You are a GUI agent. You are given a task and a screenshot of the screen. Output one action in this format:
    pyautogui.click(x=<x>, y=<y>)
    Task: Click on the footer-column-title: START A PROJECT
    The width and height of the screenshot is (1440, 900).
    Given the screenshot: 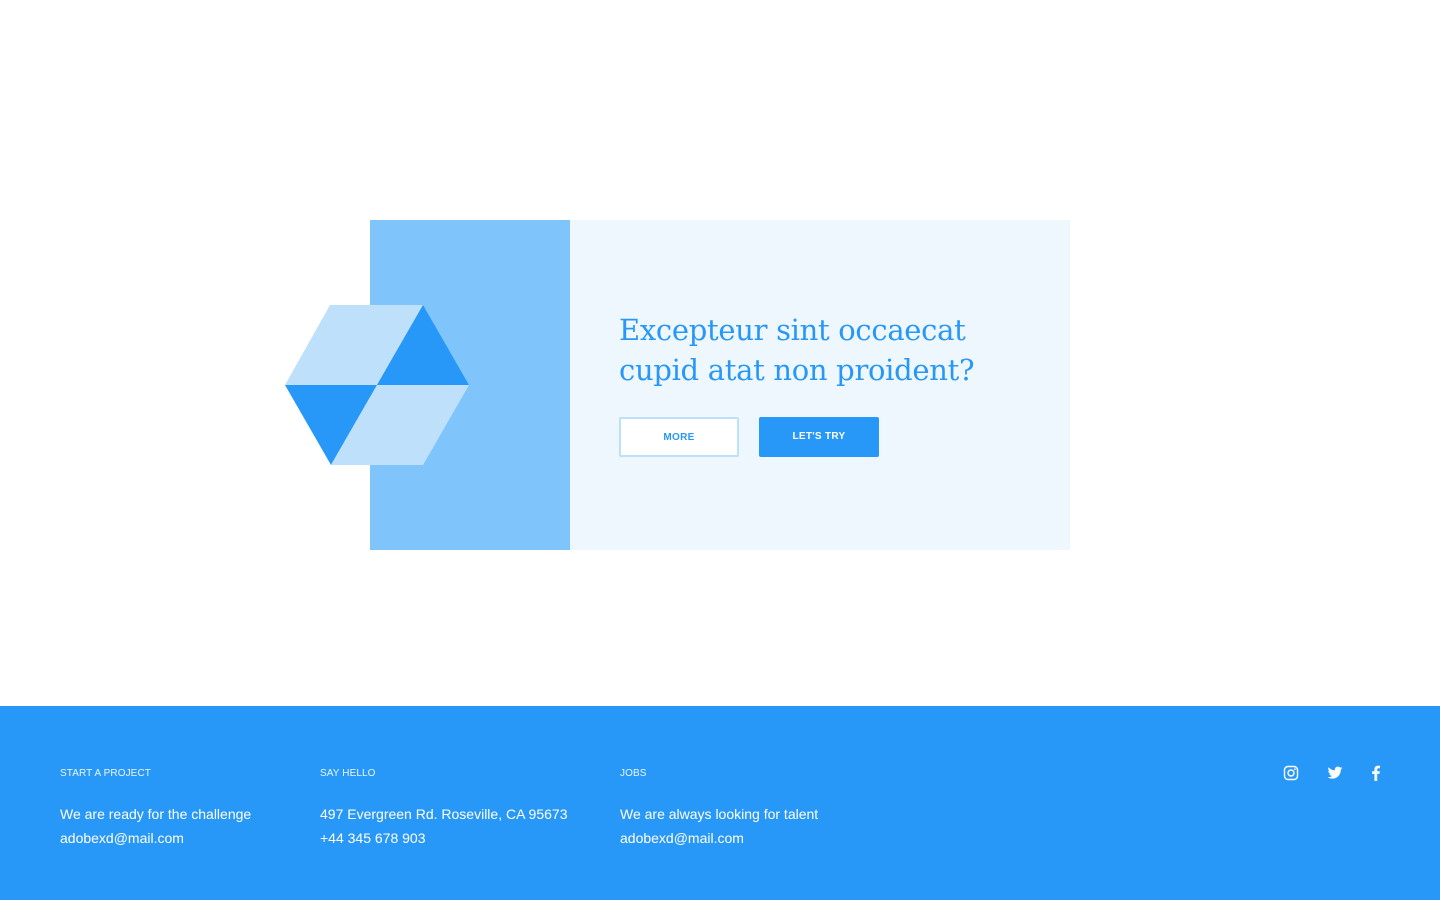 What is the action you would take?
    pyautogui.click(x=105, y=773)
    